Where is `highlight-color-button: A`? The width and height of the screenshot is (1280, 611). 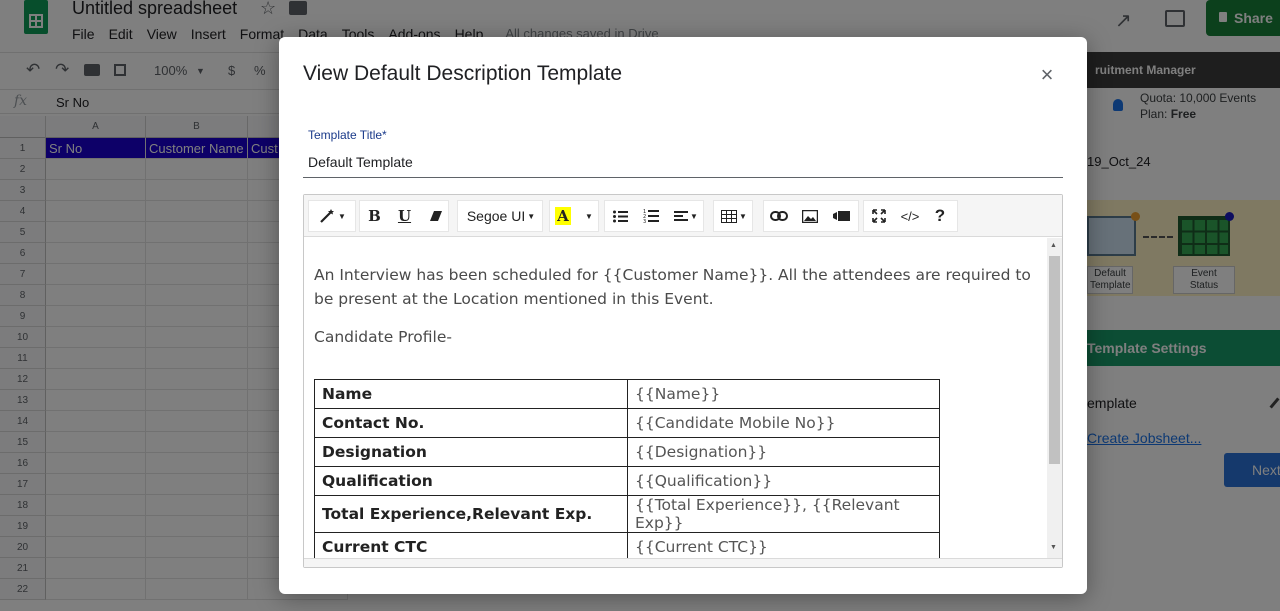
highlight-color-button: A is located at coordinates (563, 216).